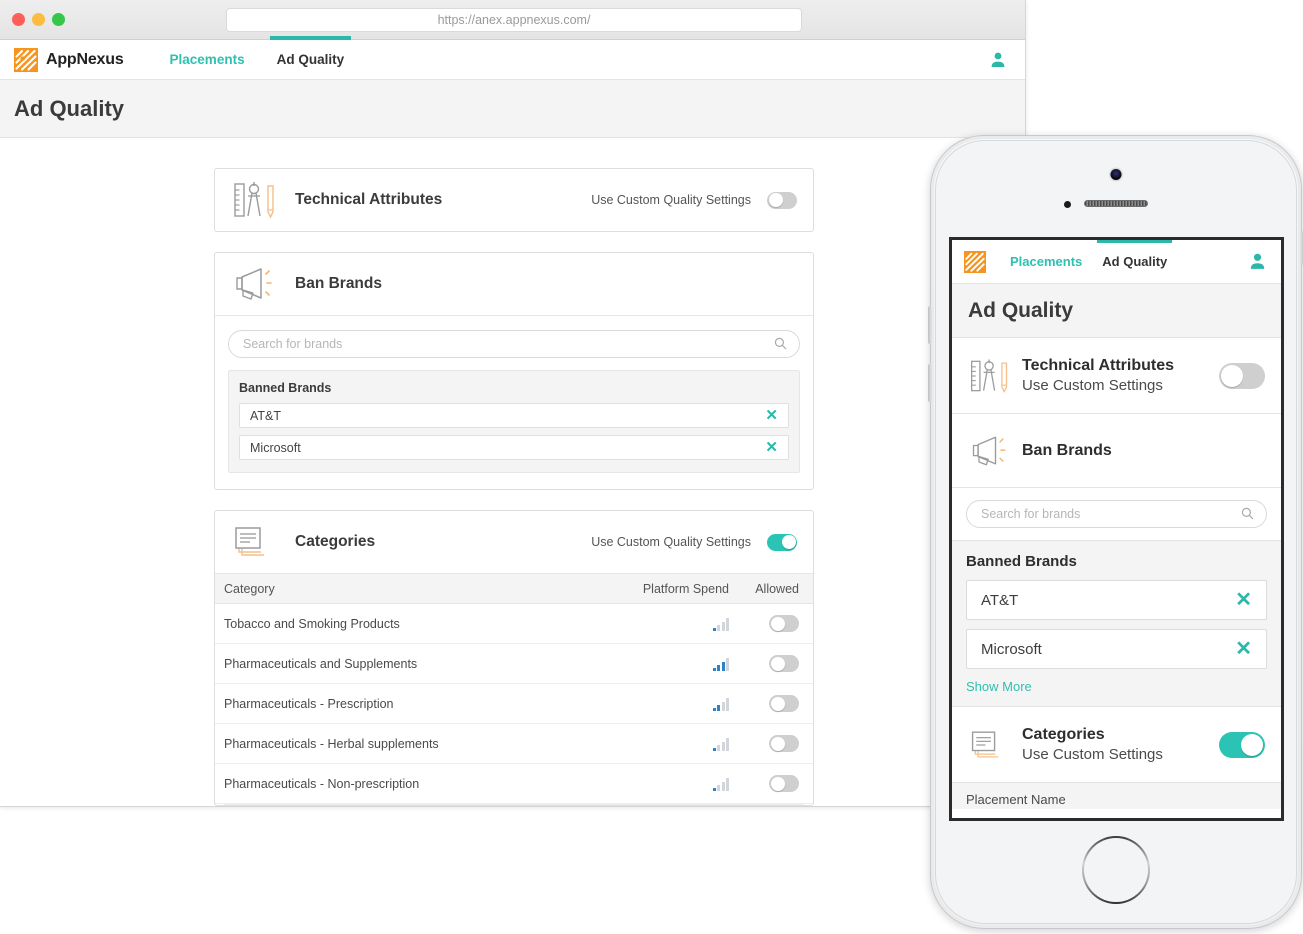 The width and height of the screenshot is (1303, 934). I want to click on table-row: Tobacco and Smoking Products, so click(514, 624).